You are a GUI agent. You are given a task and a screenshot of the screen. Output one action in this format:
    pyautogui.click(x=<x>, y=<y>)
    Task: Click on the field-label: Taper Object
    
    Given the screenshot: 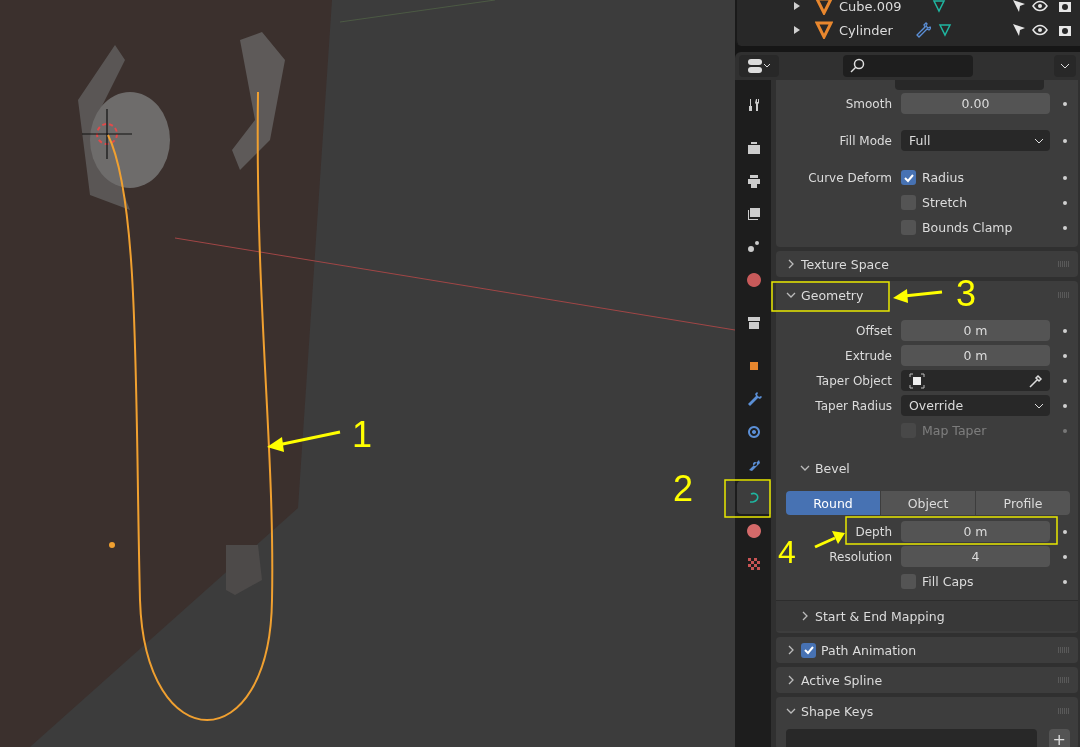 What is the action you would take?
    pyautogui.click(x=854, y=380)
    